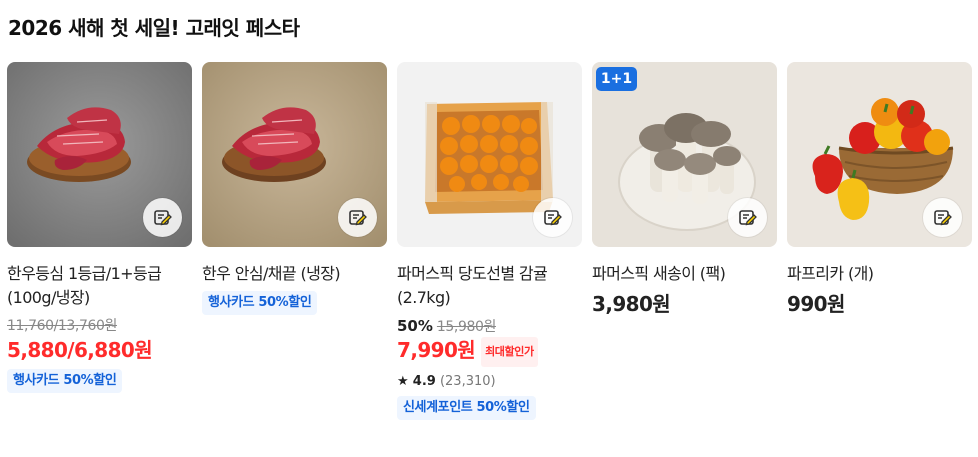 The image size is (978, 457). I want to click on product-card: 파프리카 (개) 990원, so click(879, 190).